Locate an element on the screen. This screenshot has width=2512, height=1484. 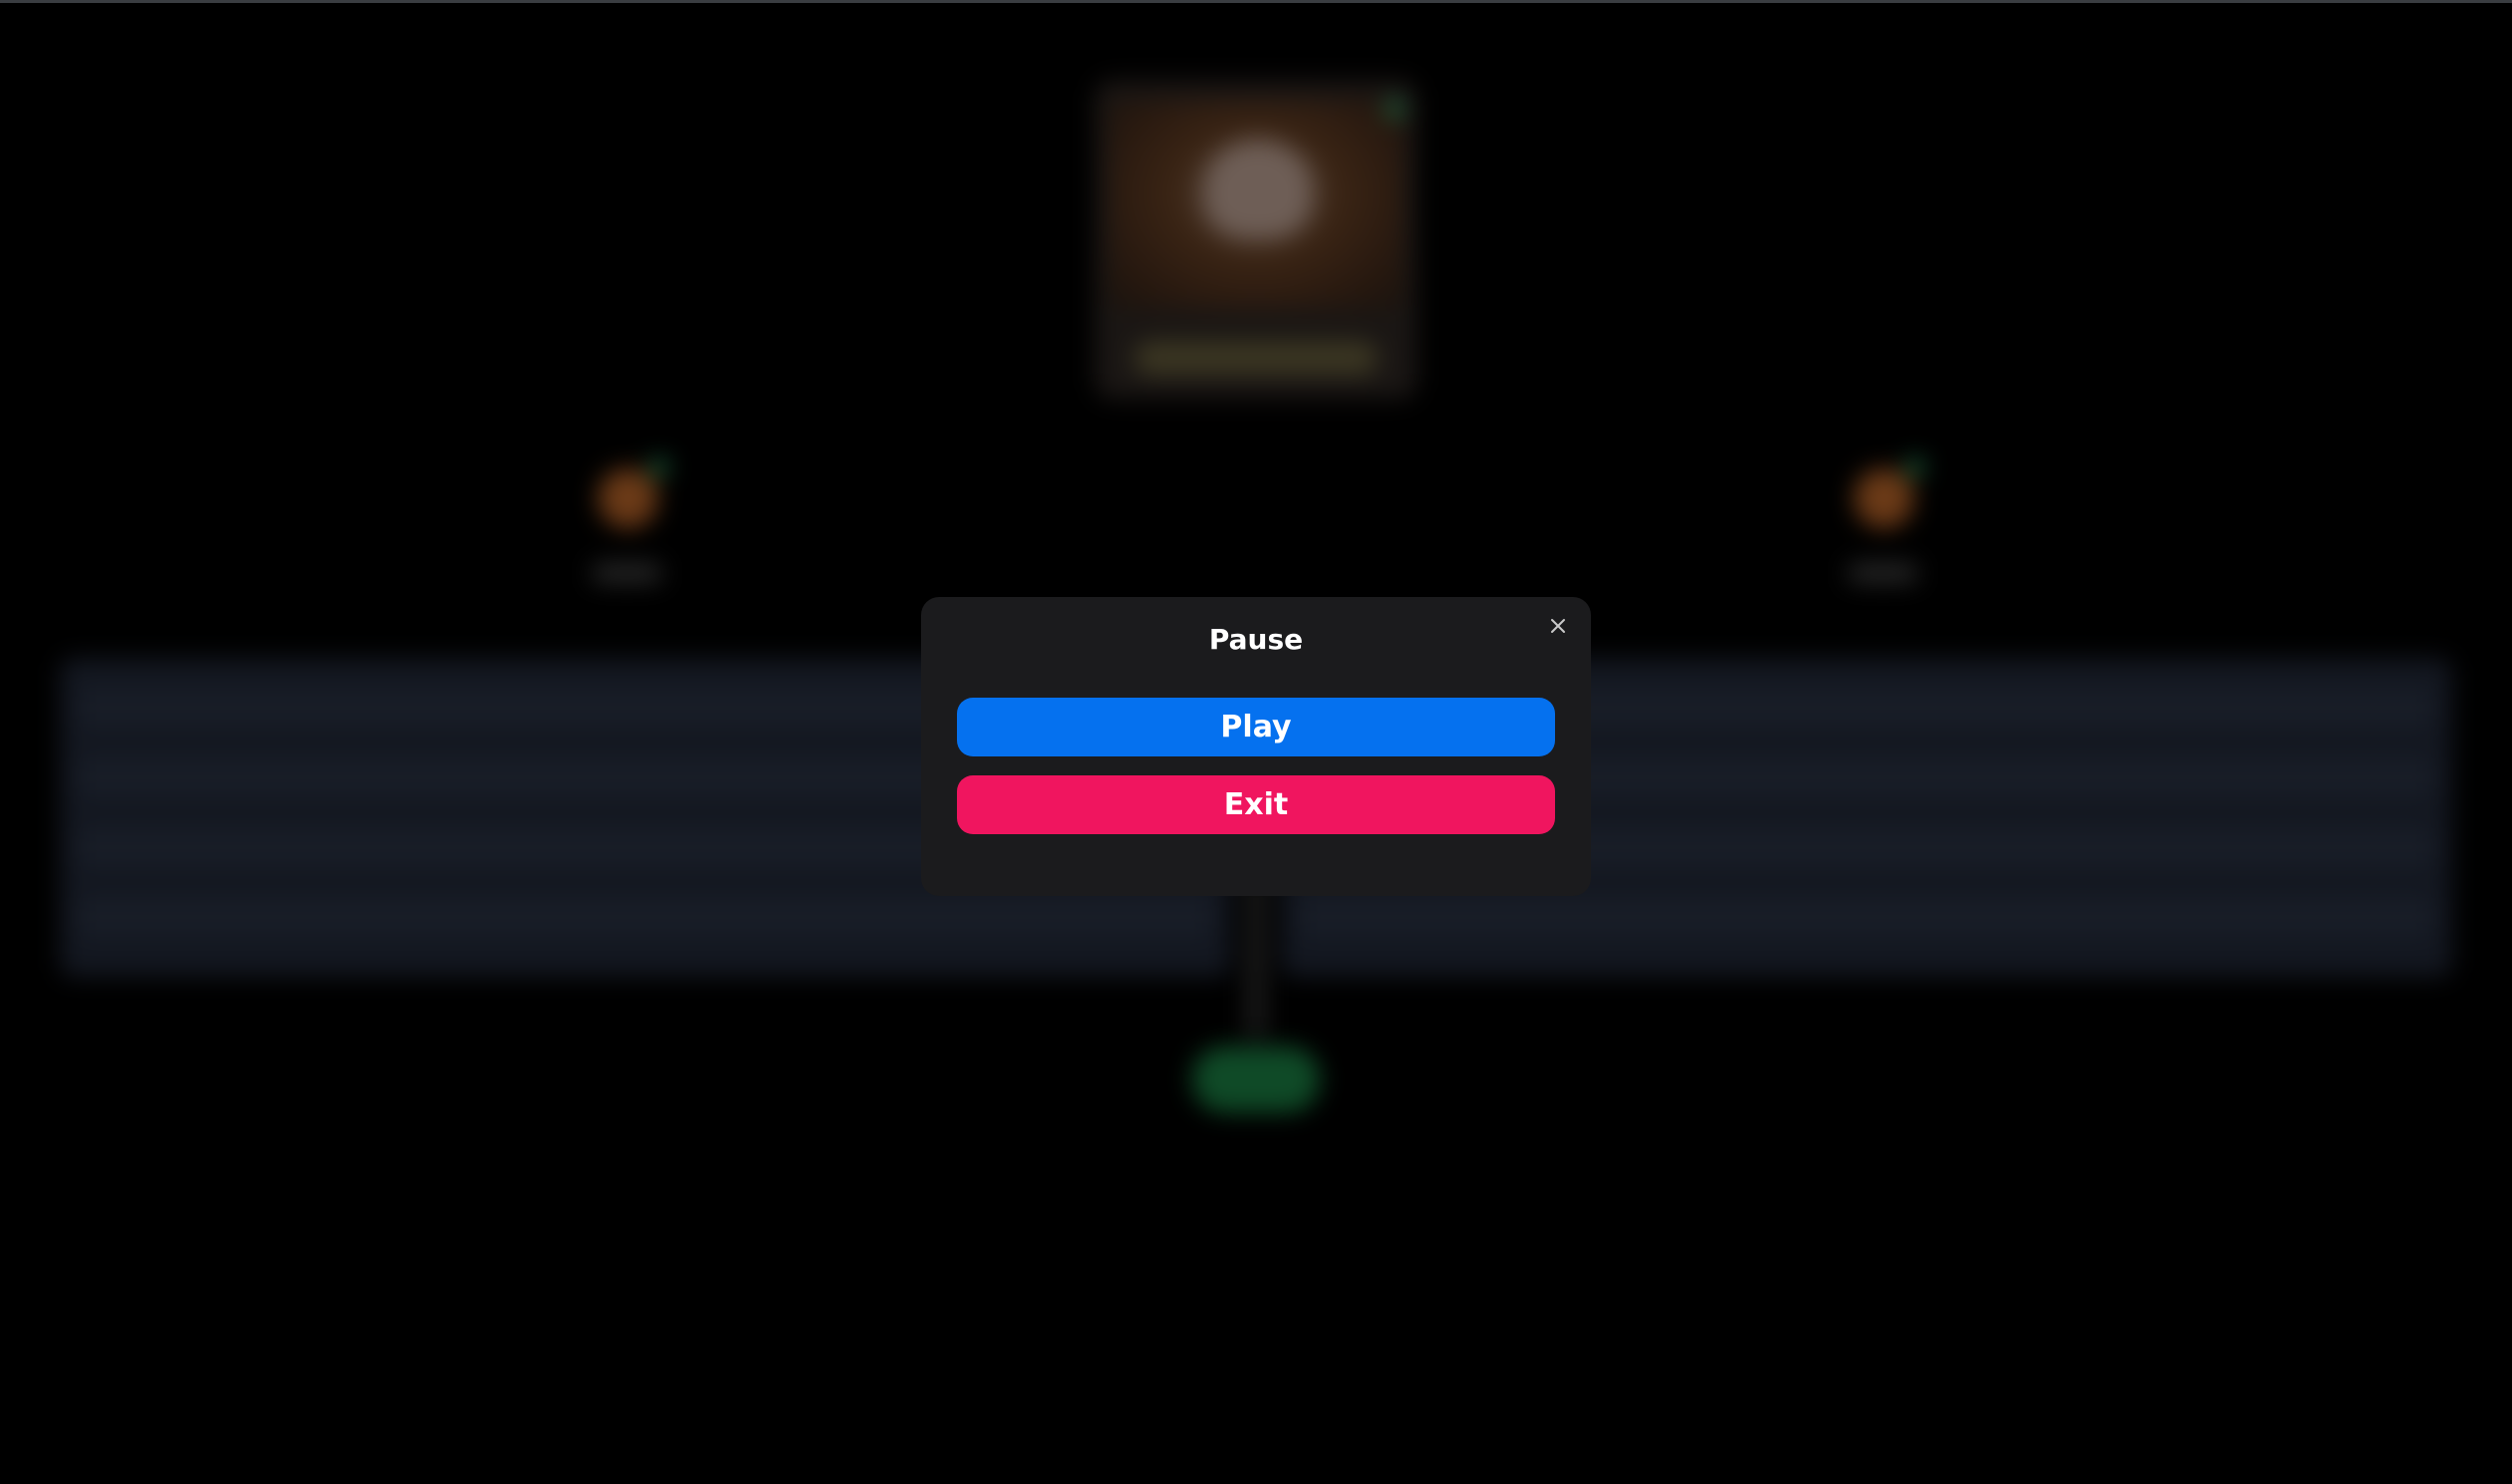
card-art is located at coordinates (1256, 204).